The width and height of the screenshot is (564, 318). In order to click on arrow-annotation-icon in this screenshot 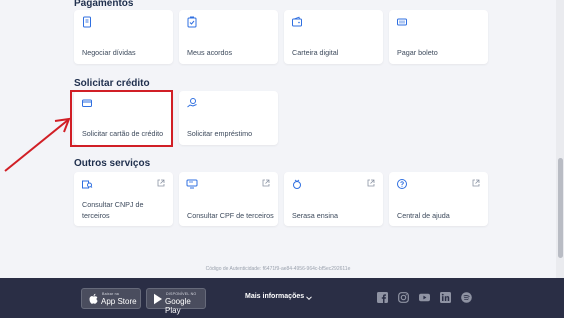, I will do `click(37, 144)`.